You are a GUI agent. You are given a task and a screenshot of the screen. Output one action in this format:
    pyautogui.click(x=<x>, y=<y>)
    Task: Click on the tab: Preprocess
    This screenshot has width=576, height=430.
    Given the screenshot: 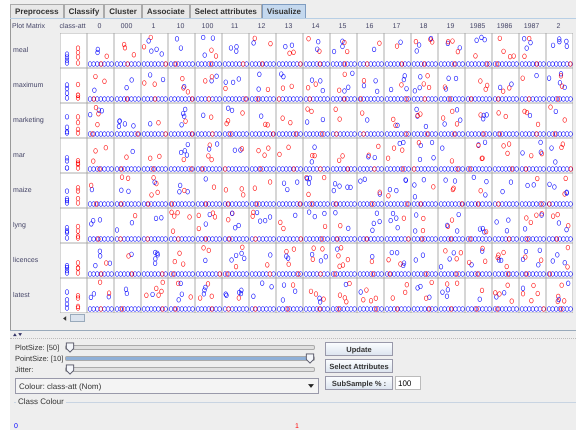 What is the action you would take?
    pyautogui.click(x=37, y=11)
    